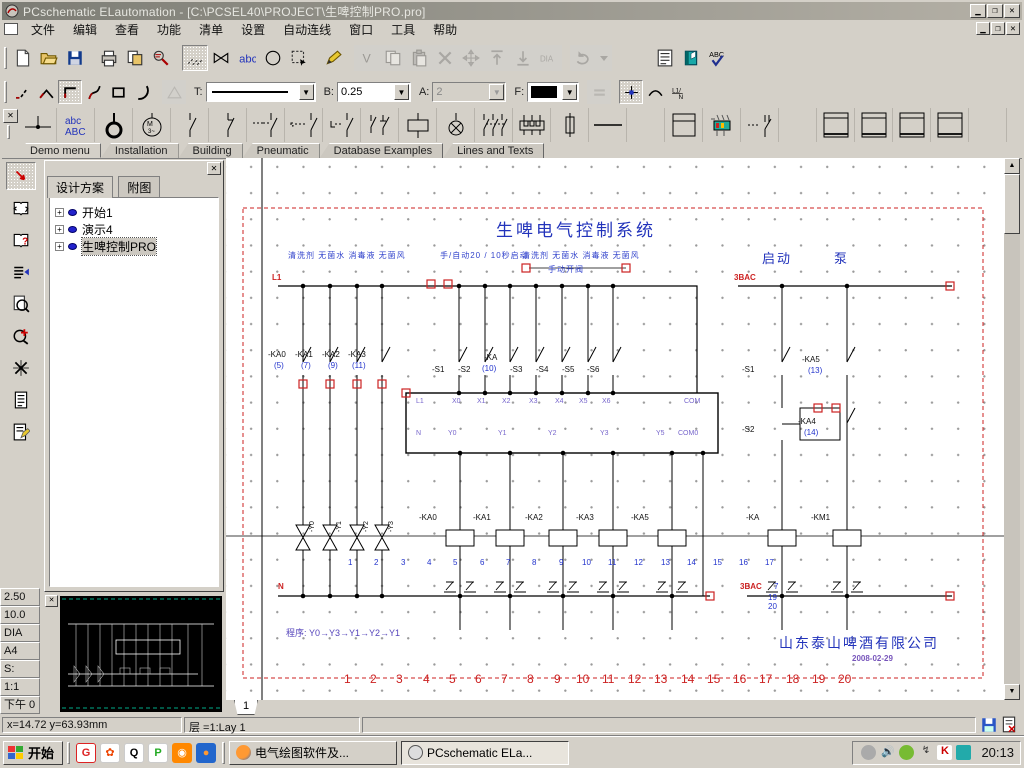  Describe the element at coordinates (22, 92) in the screenshot. I see `line-dashed-button` at that location.